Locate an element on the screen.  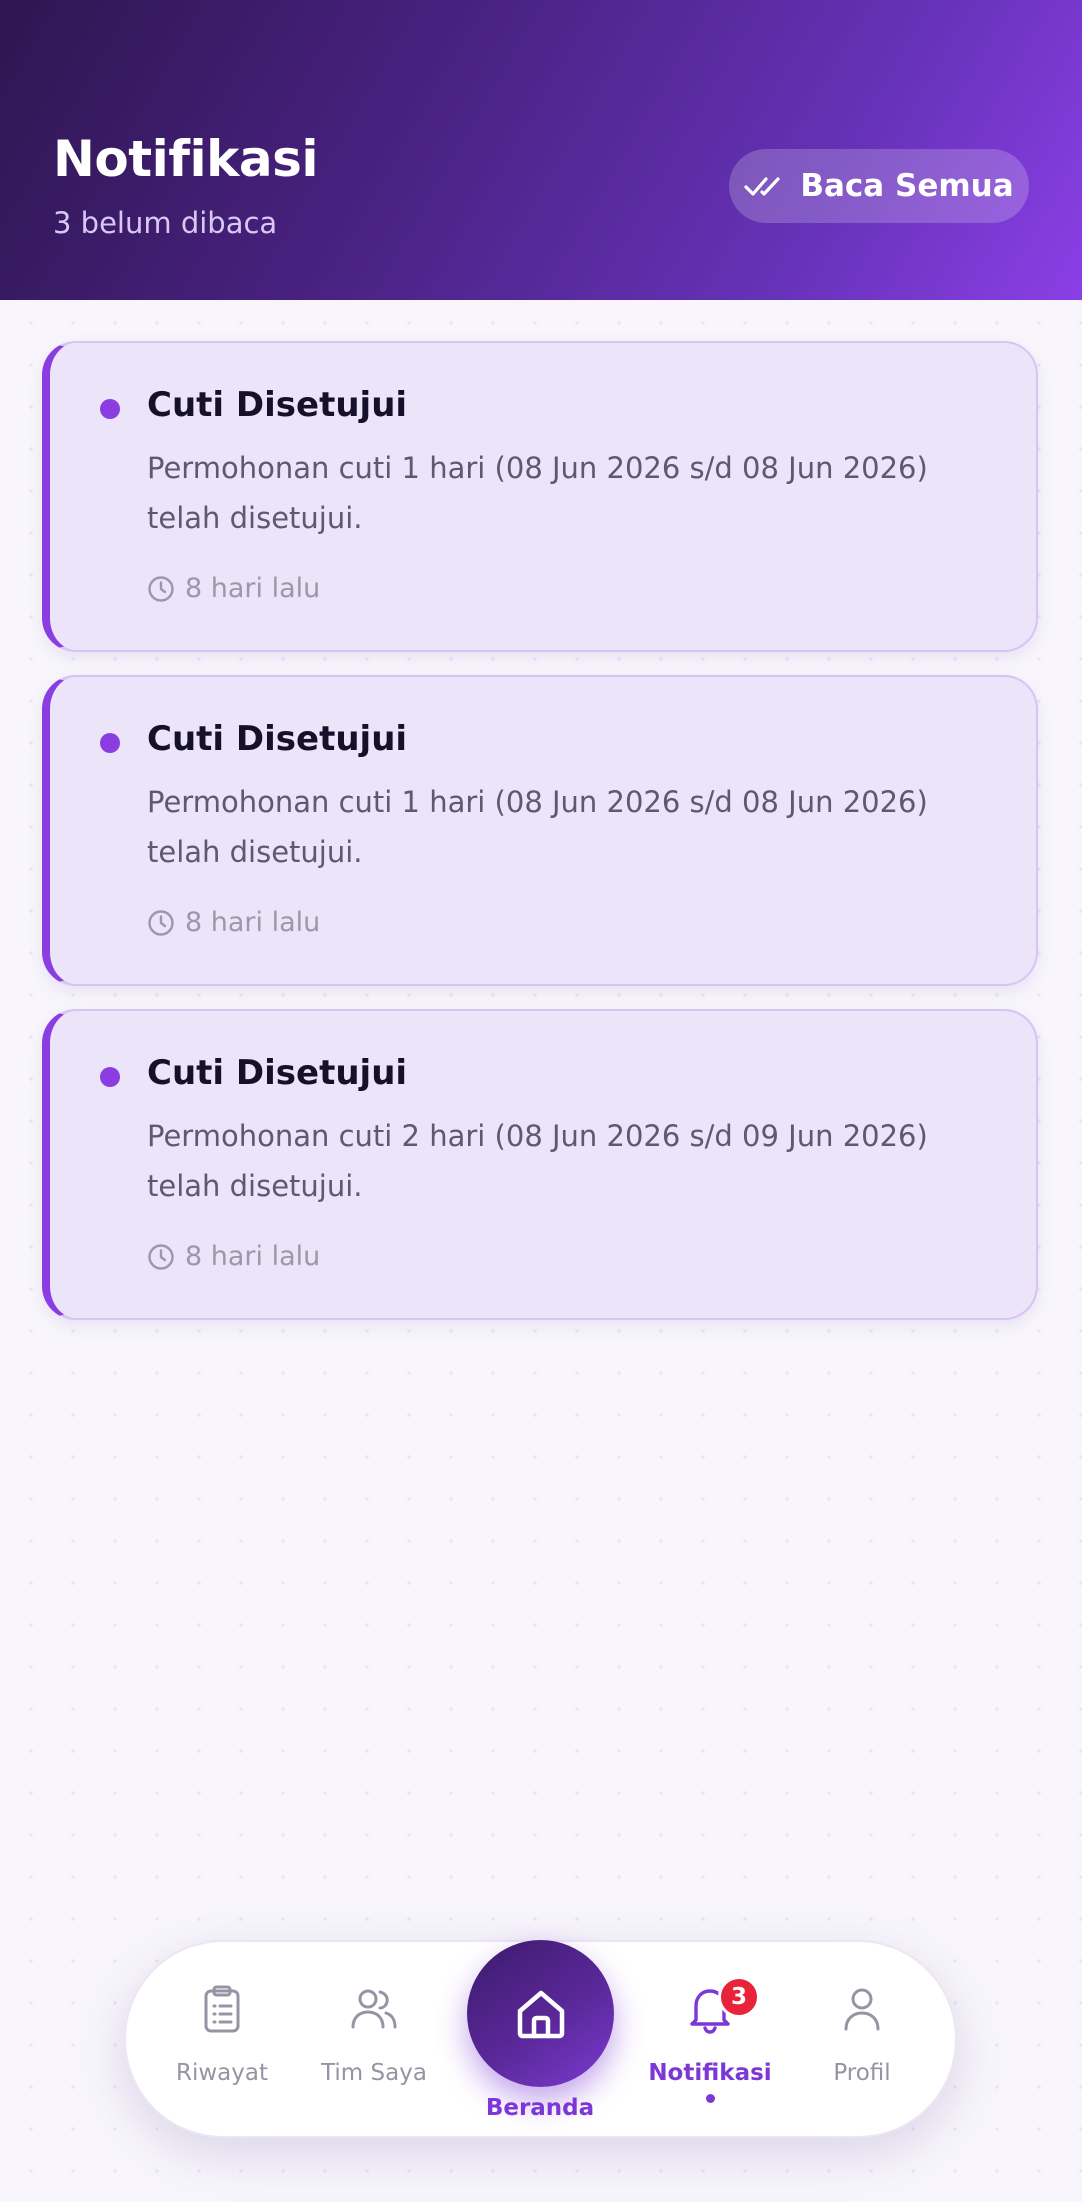
home-icon is located at coordinates (540, 2014).